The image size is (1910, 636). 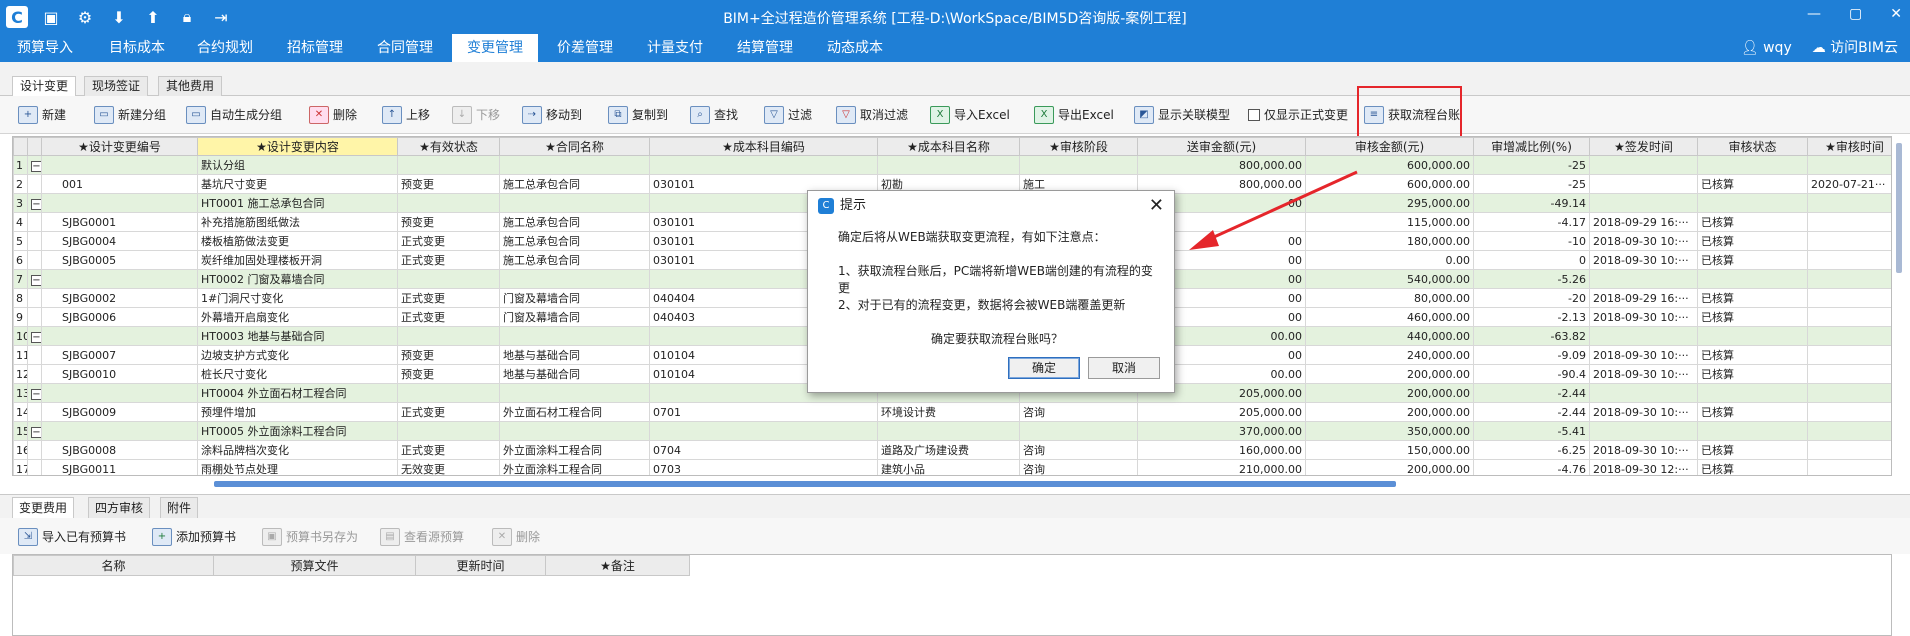 What do you see at coordinates (297, 317) in the screenshot?
I see `table-cell: 外幕墙开启扇变化` at bounding box center [297, 317].